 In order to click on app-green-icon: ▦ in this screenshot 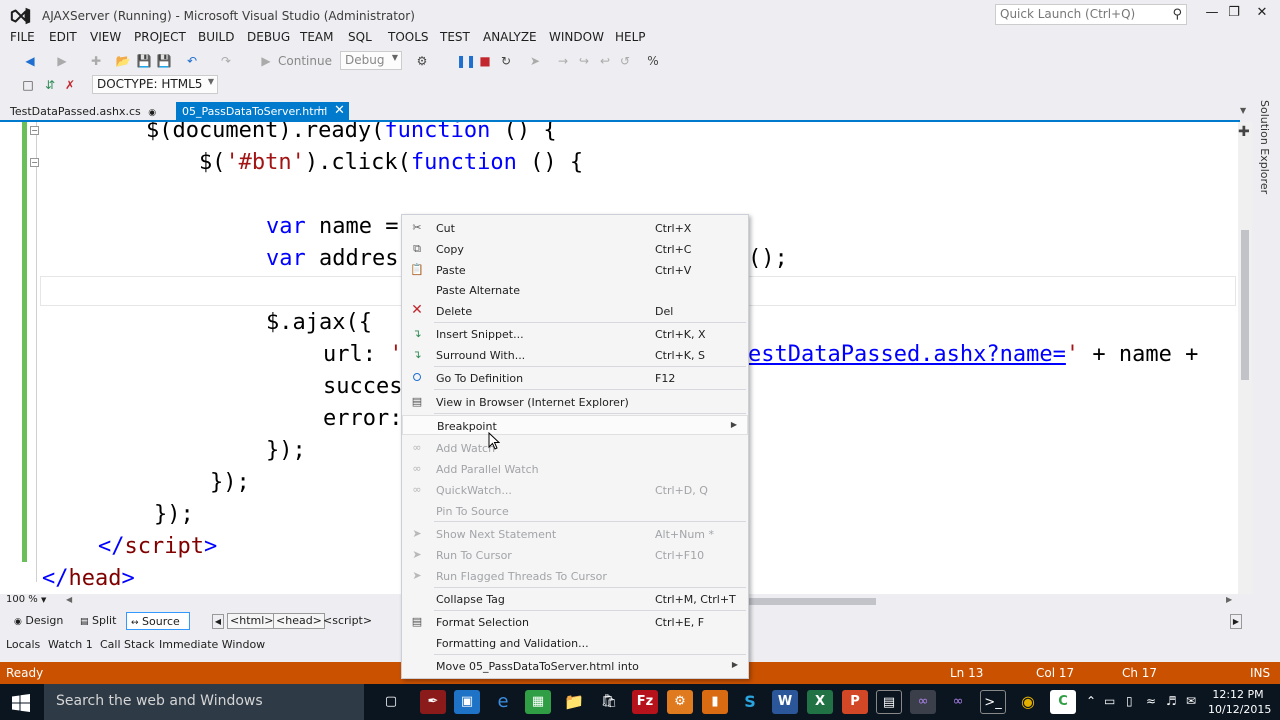, I will do `click(538, 702)`.